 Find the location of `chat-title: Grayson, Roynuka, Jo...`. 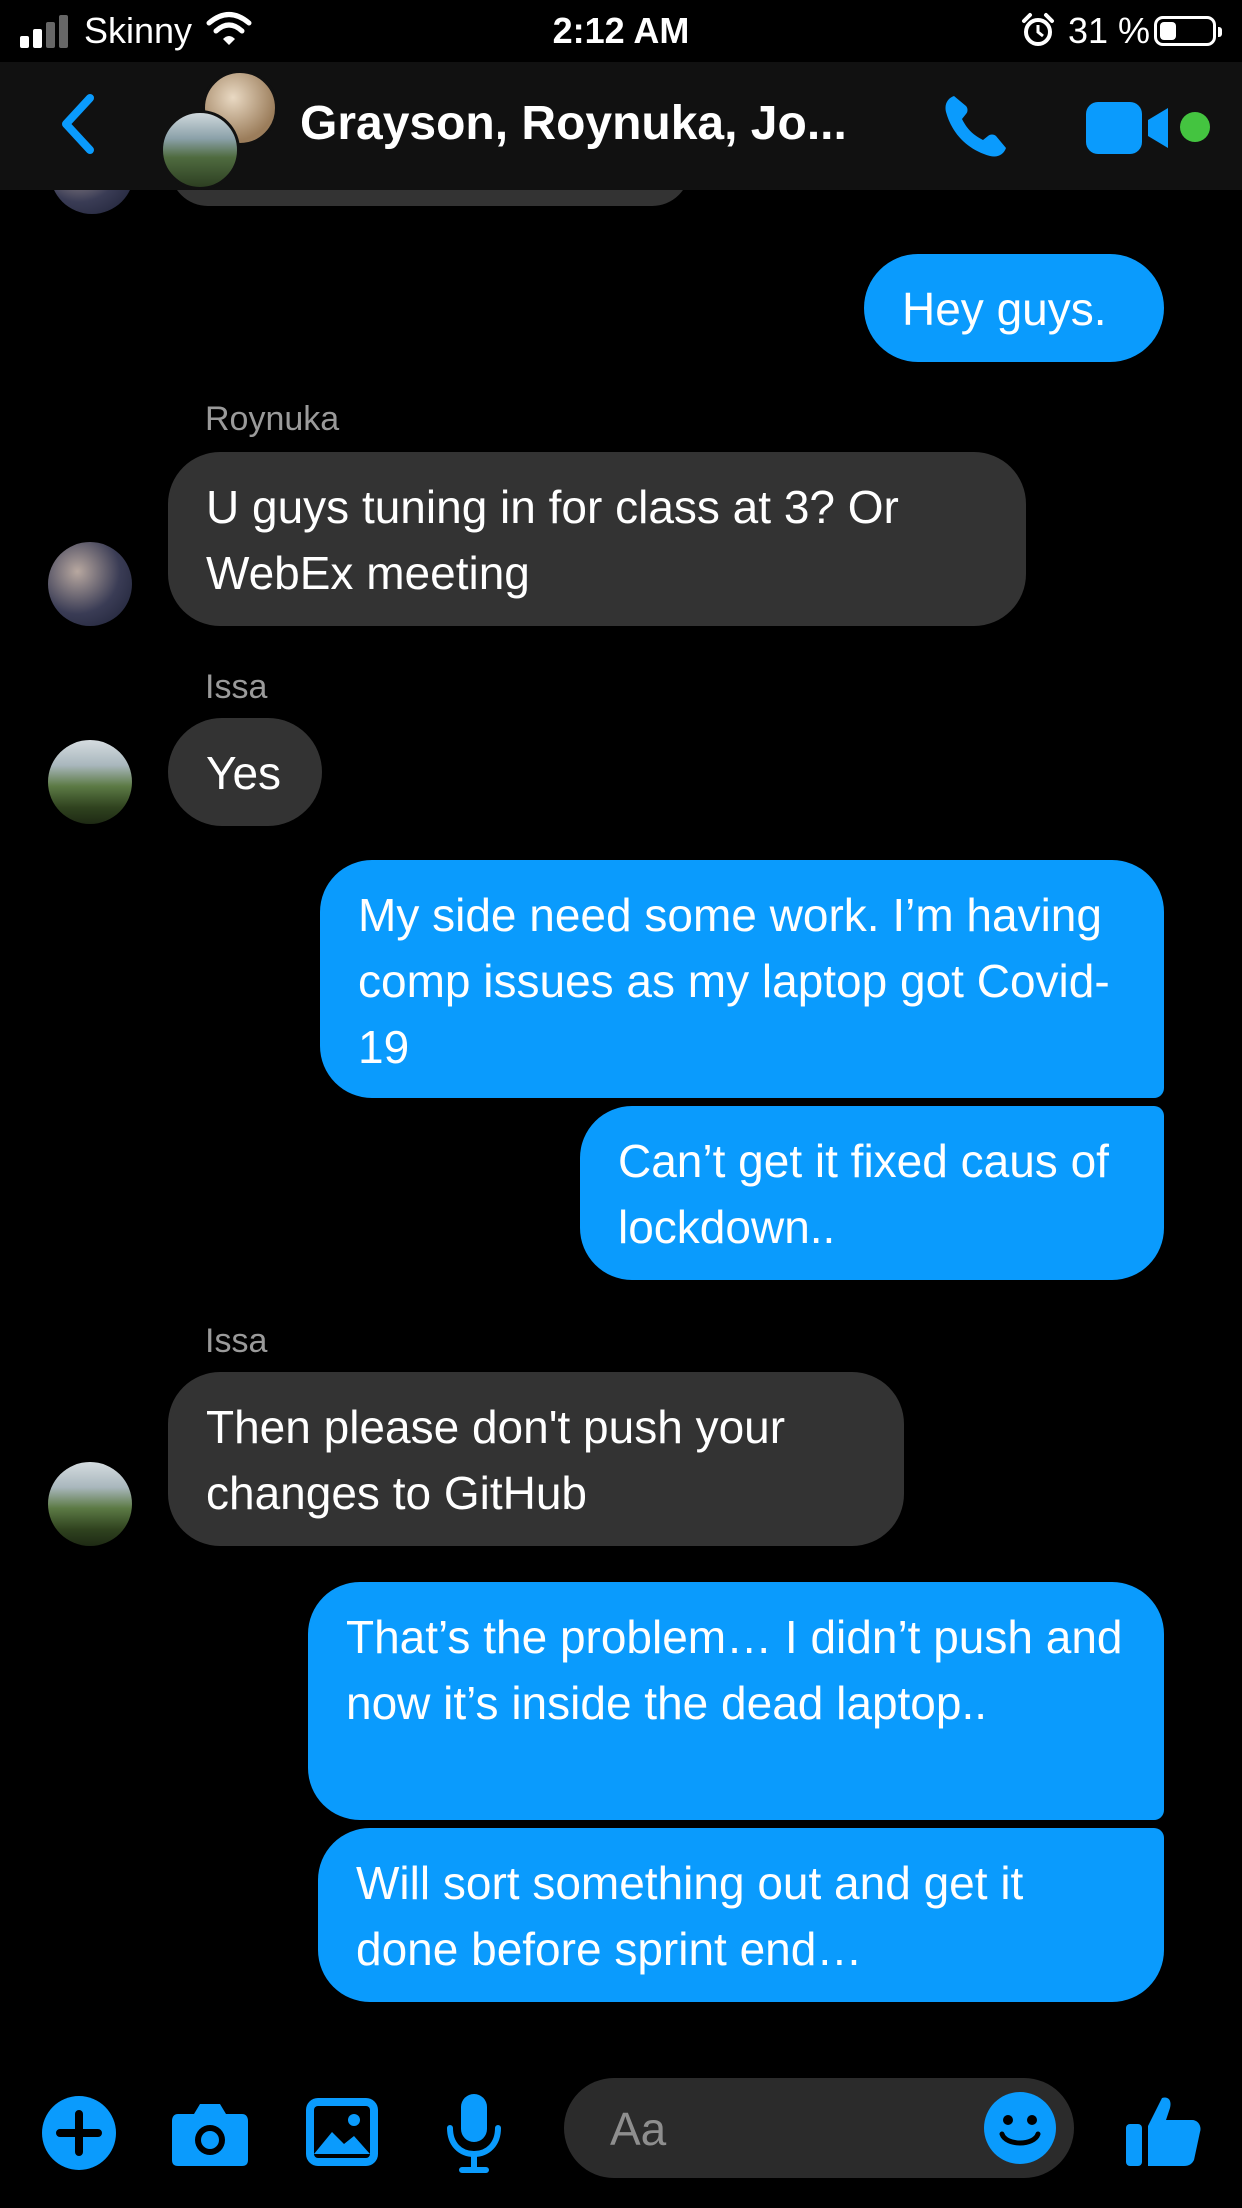

chat-title: Grayson, Roynuka, Jo... is located at coordinates (573, 123).